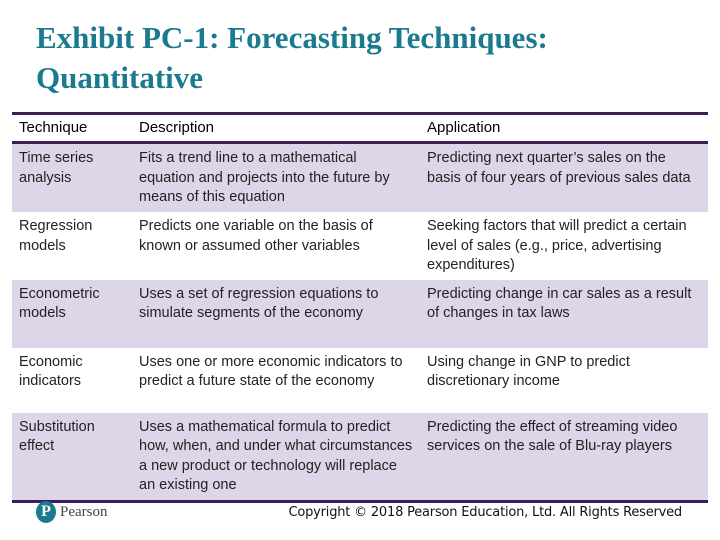 This screenshot has width=720, height=540. I want to click on header-description: Description, so click(276, 128).